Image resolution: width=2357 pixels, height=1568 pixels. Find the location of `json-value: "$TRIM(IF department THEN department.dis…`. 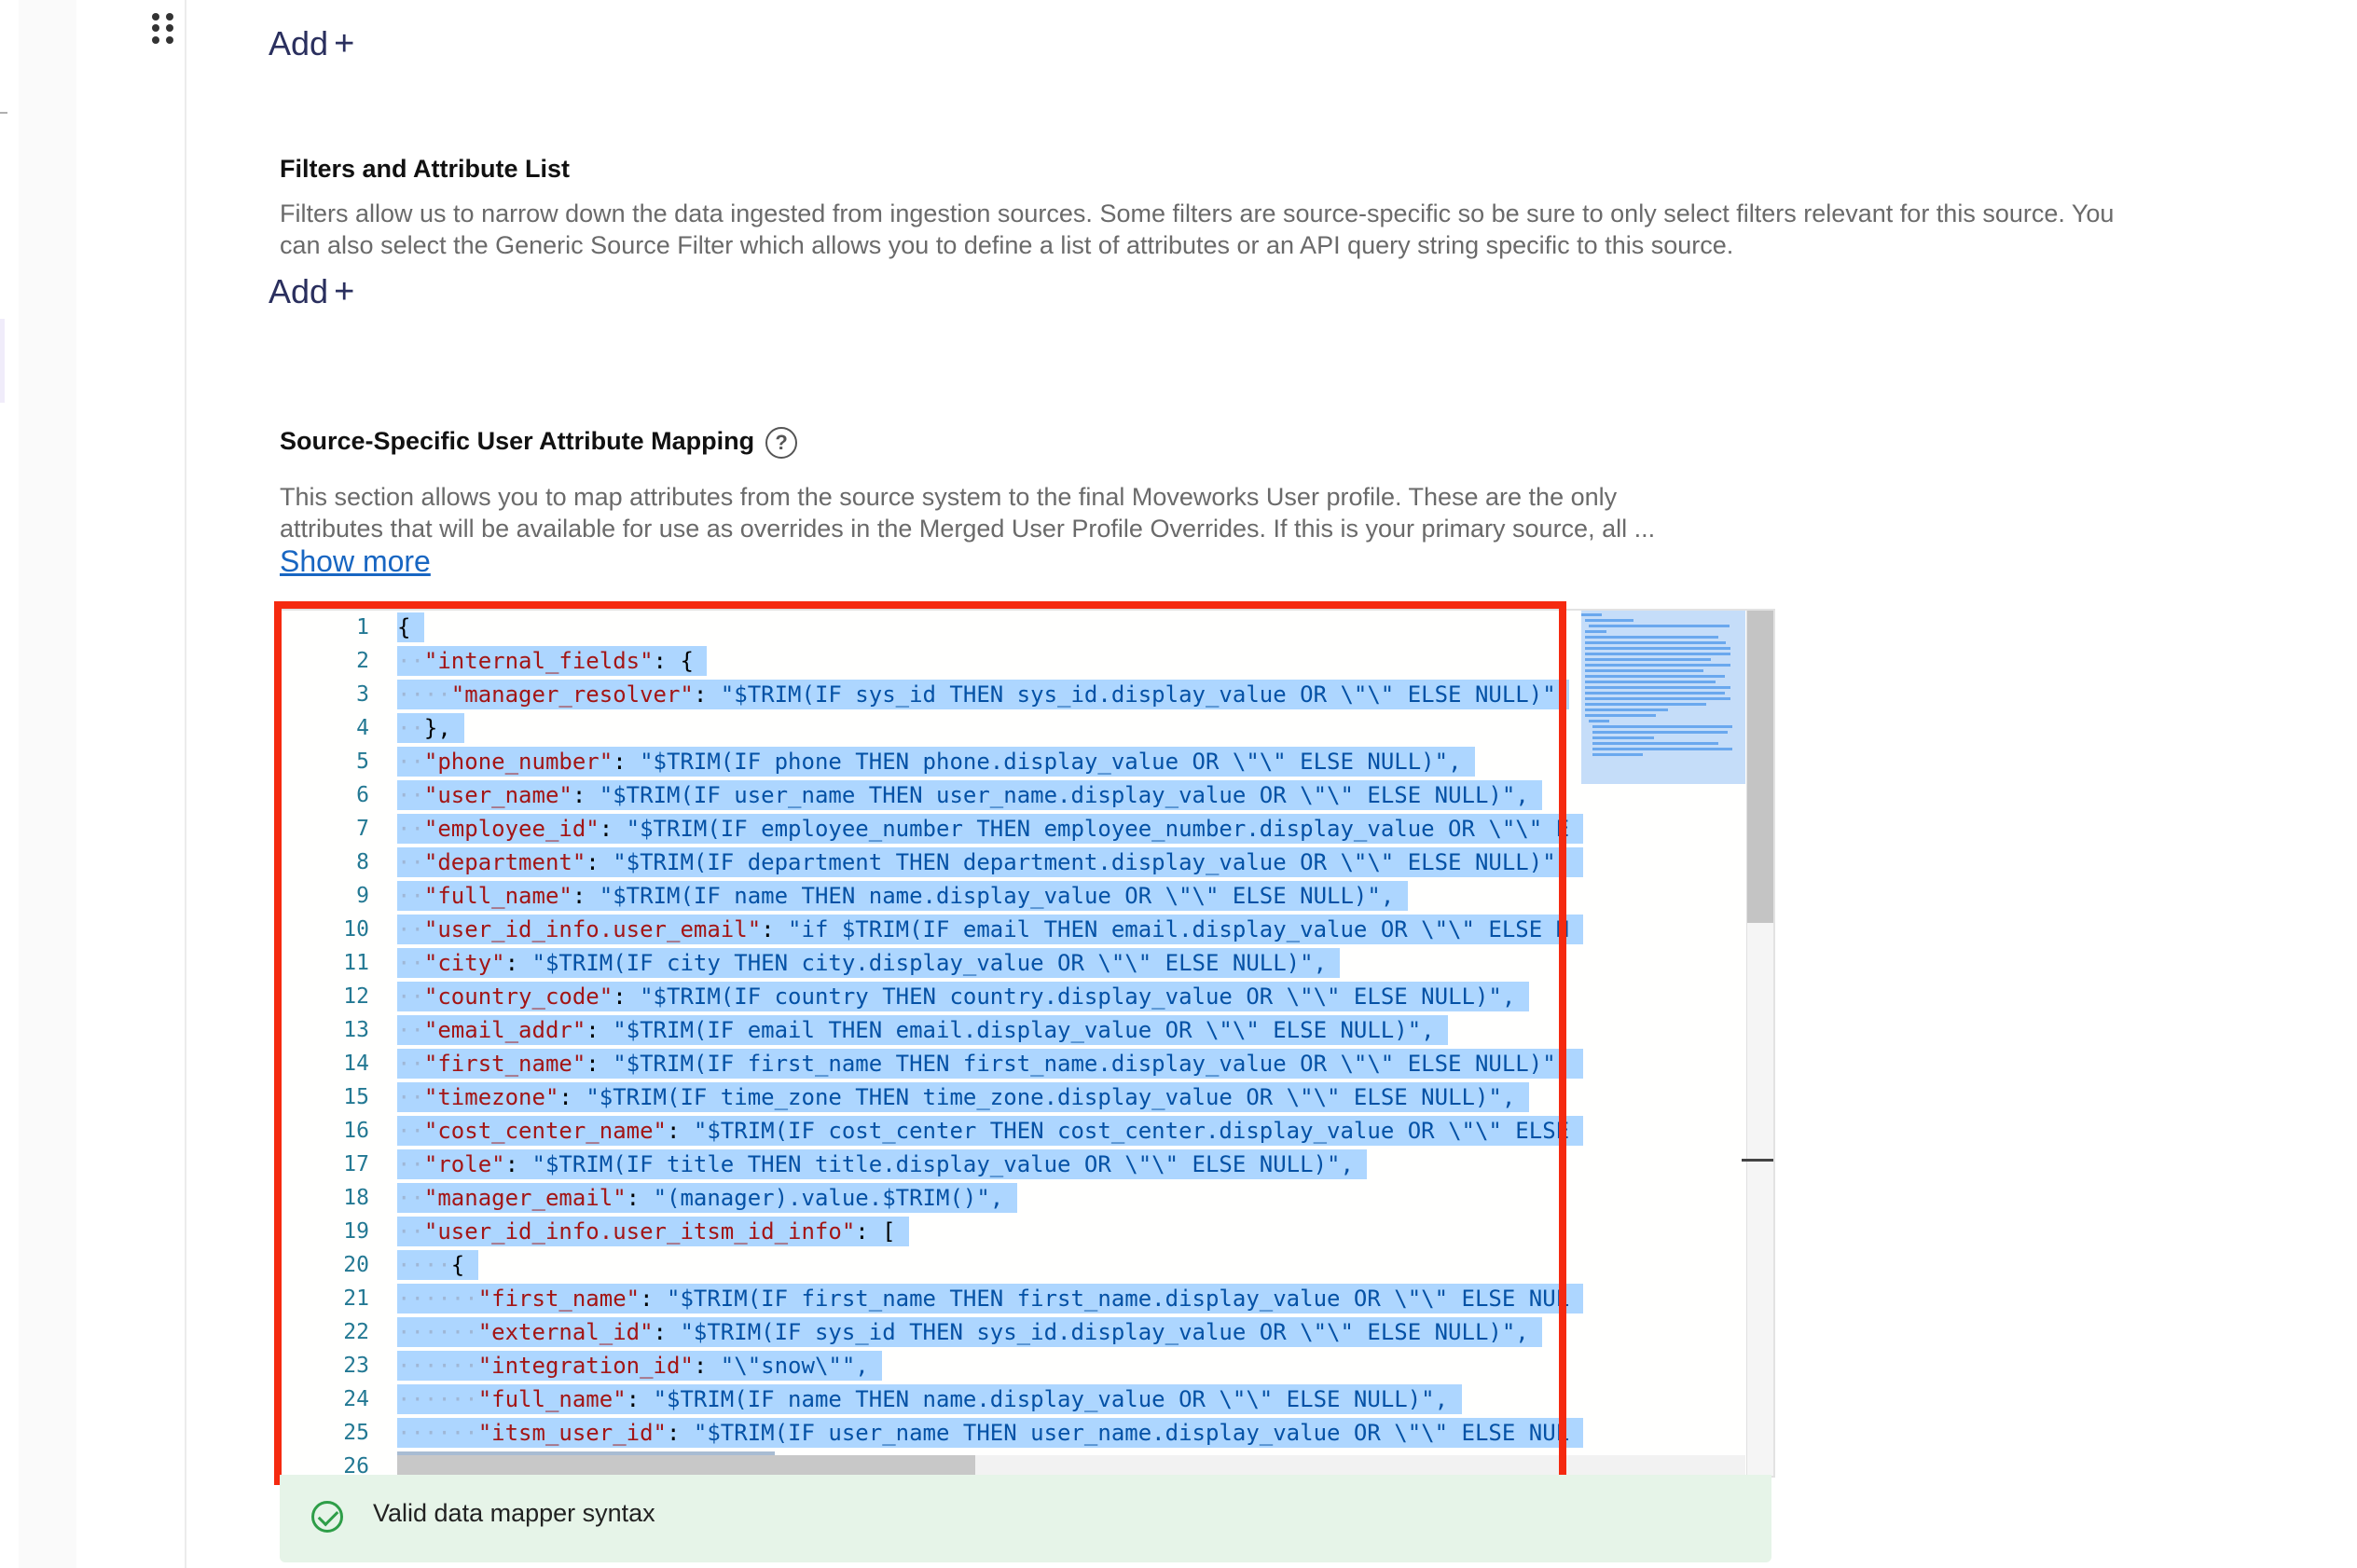

json-value: "$TRIM(IF department THEN department.dis… is located at coordinates (1091, 862).